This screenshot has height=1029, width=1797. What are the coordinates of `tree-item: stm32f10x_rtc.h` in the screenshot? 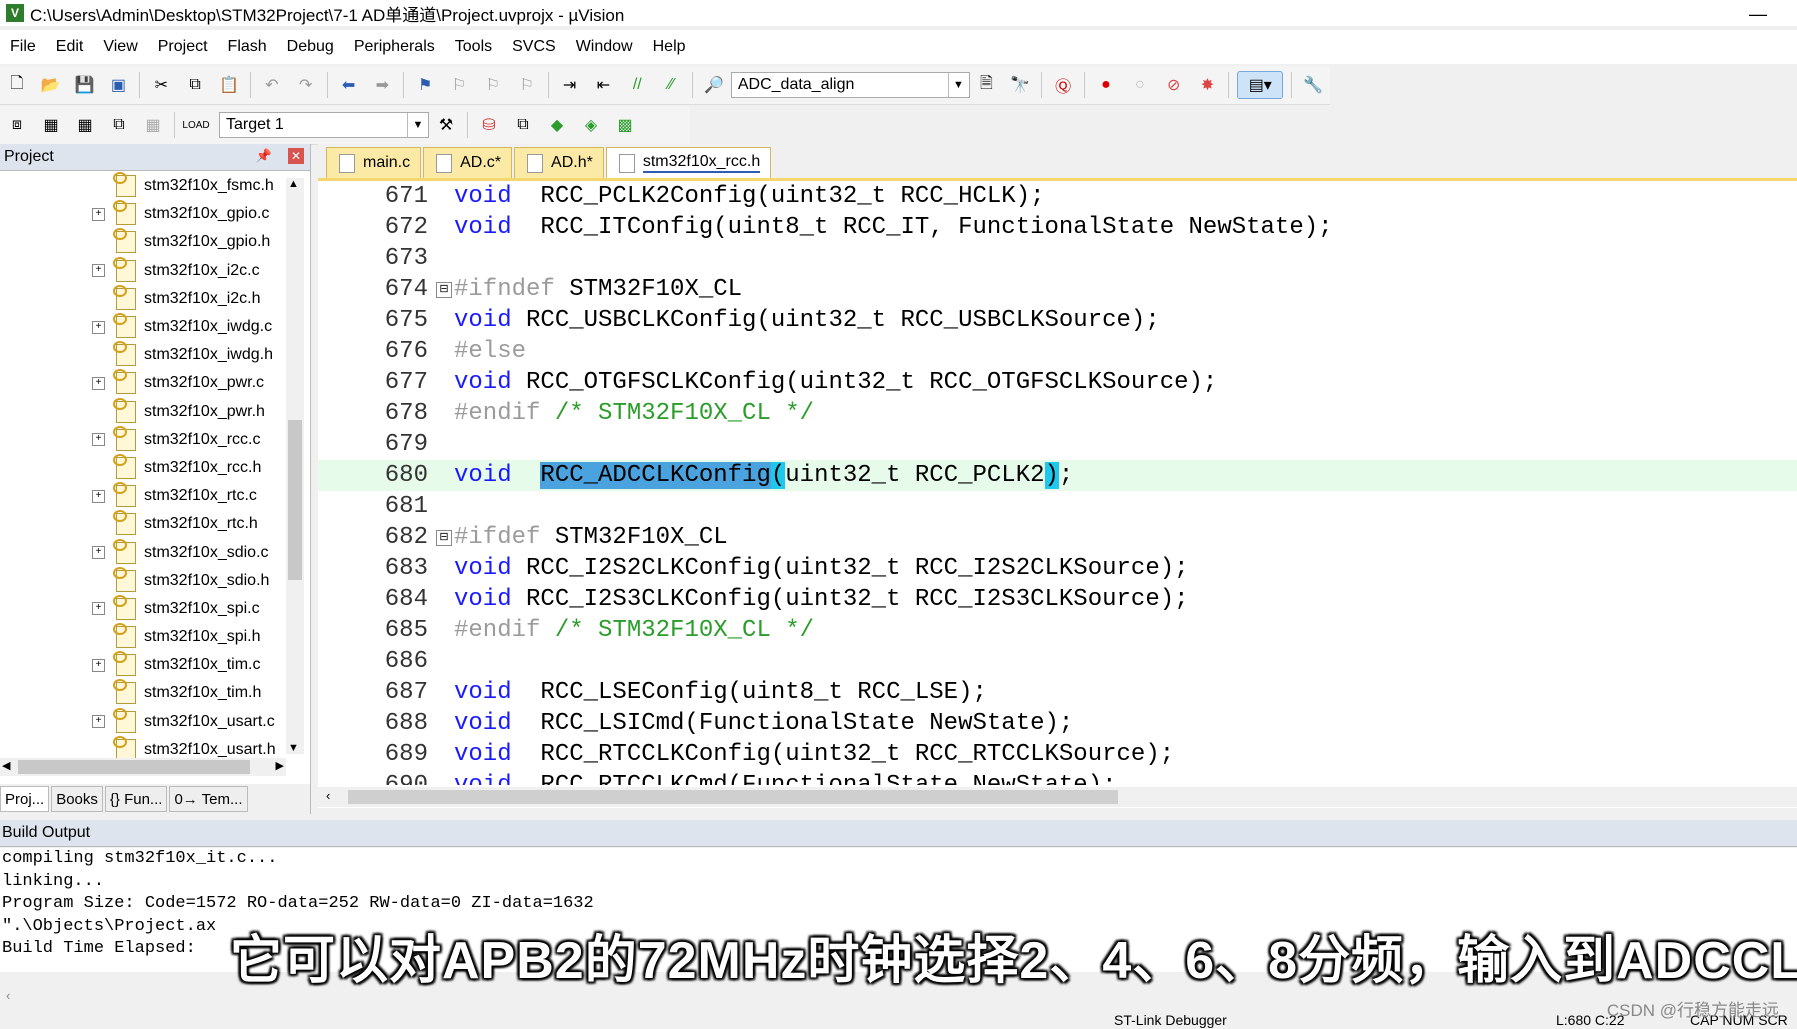 It's located at (145, 524).